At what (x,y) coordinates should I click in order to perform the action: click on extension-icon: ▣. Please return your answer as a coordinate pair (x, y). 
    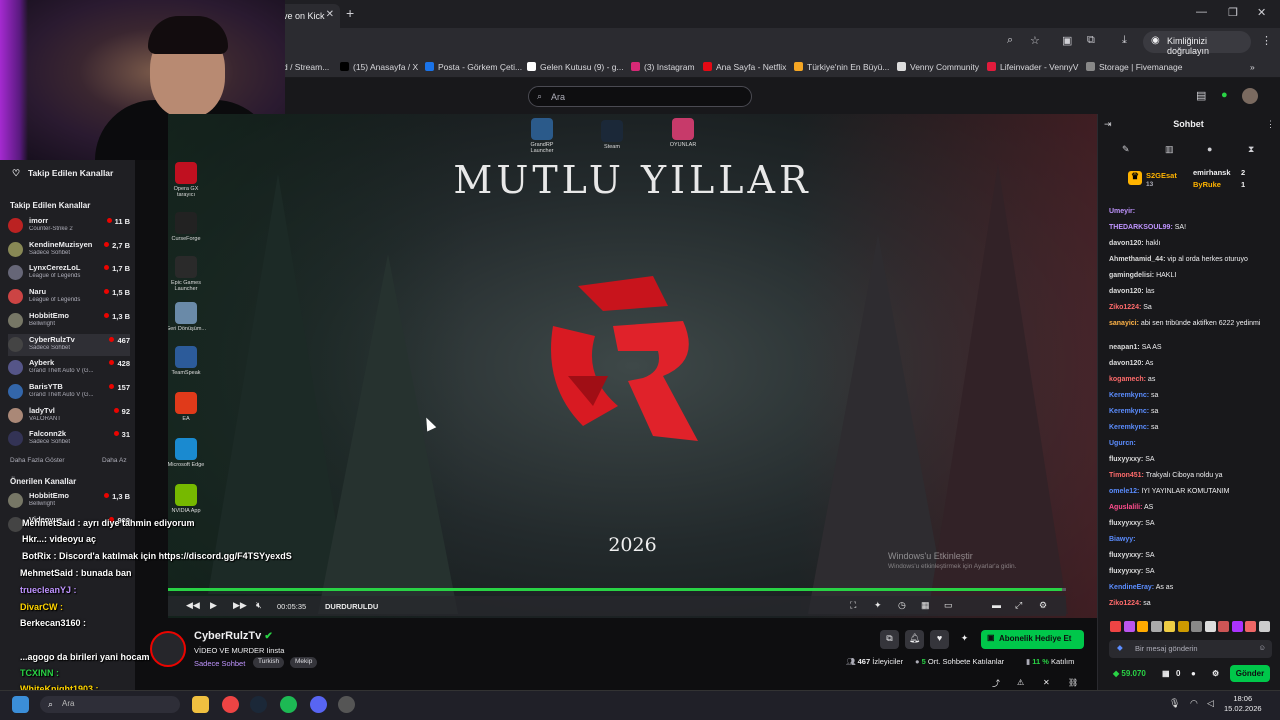
    Looking at the image, I should click on (1067, 40).